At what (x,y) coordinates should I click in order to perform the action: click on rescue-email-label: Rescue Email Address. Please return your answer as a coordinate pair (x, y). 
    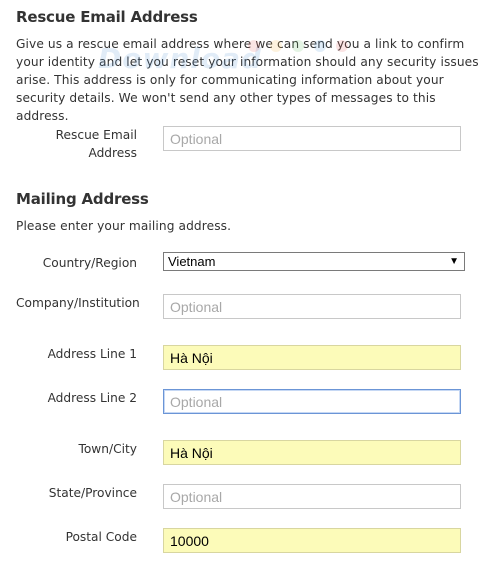
    Looking at the image, I should click on (96, 144).